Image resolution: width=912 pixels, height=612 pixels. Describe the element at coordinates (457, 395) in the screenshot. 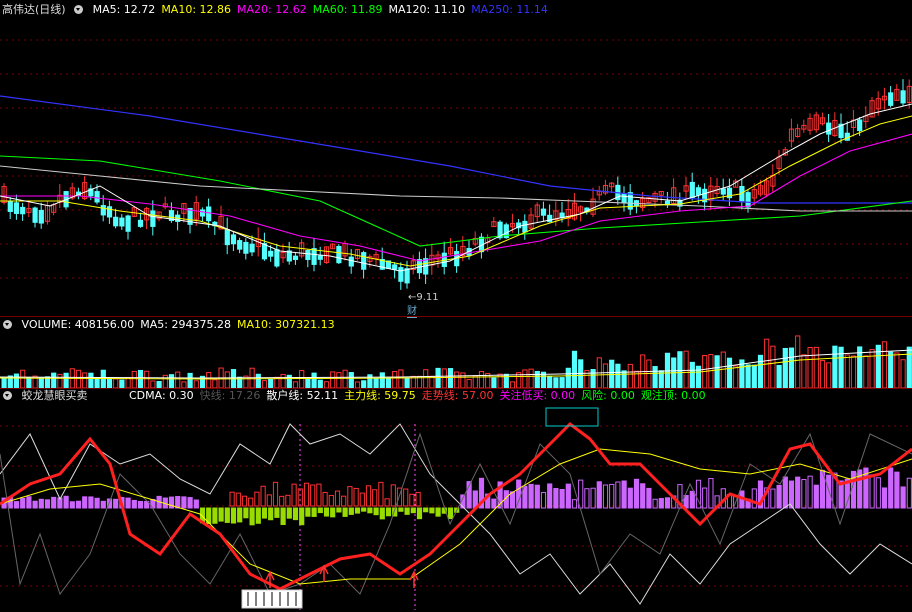

I see `indicator-legend-item-4: 走势线: 57.00` at that location.